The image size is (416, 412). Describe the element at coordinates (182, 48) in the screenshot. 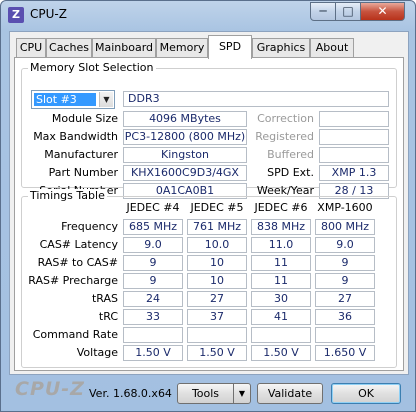

I see `tab-memory: Memory` at that location.